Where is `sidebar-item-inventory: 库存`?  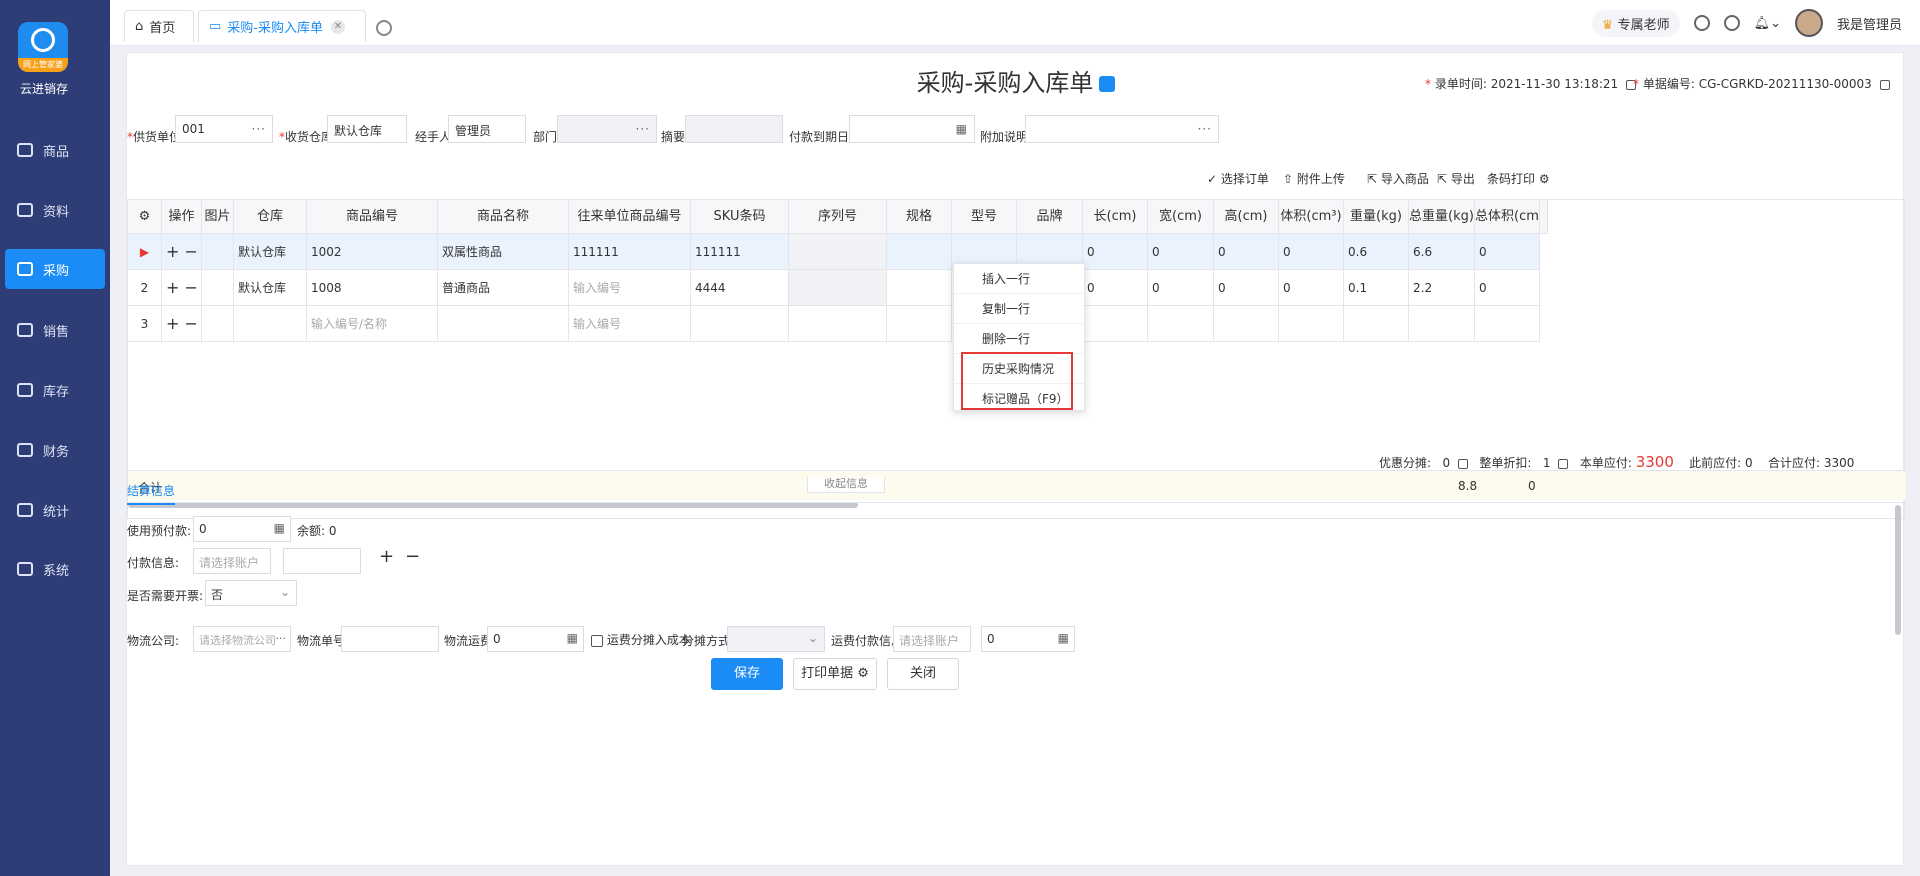
sidebar-item-inventory: 库存 is located at coordinates (55, 390).